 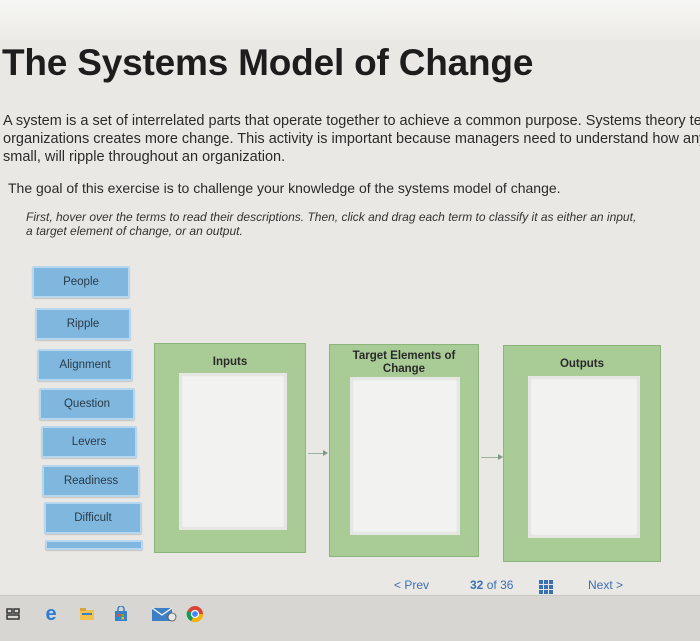 I want to click on target-label-line: Target Elements of, so click(x=404, y=356).